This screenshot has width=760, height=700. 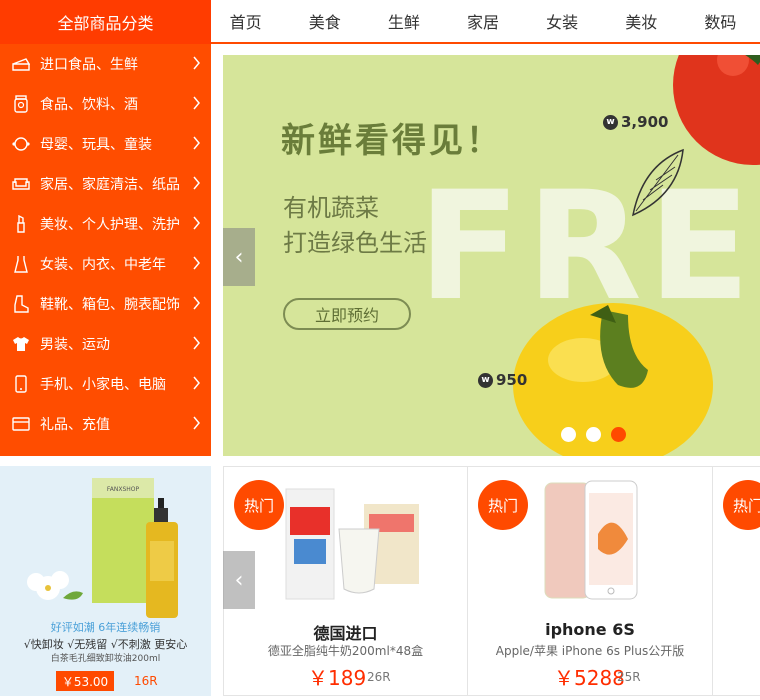 What do you see at coordinates (736, 581) in the screenshot?
I see `product-card: 热门` at bounding box center [736, 581].